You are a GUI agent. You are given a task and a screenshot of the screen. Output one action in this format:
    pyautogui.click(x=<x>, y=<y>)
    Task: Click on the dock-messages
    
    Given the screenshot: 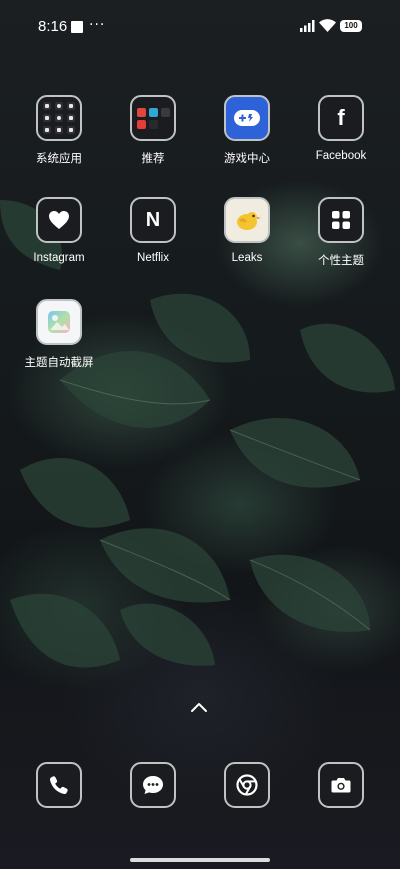 What is the action you would take?
    pyautogui.click(x=153, y=785)
    